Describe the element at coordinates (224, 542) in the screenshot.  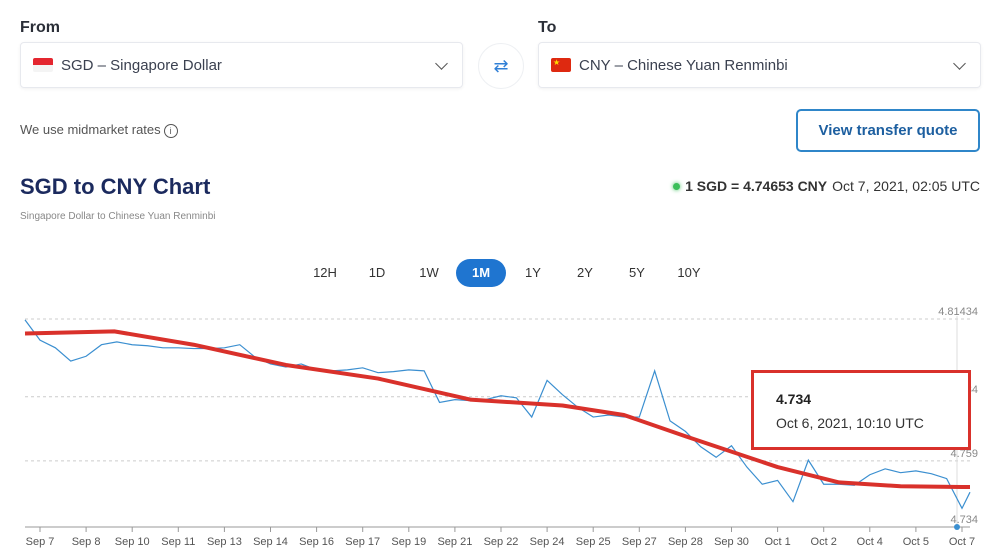
I see `x-tick-label: Sep 13` at that location.